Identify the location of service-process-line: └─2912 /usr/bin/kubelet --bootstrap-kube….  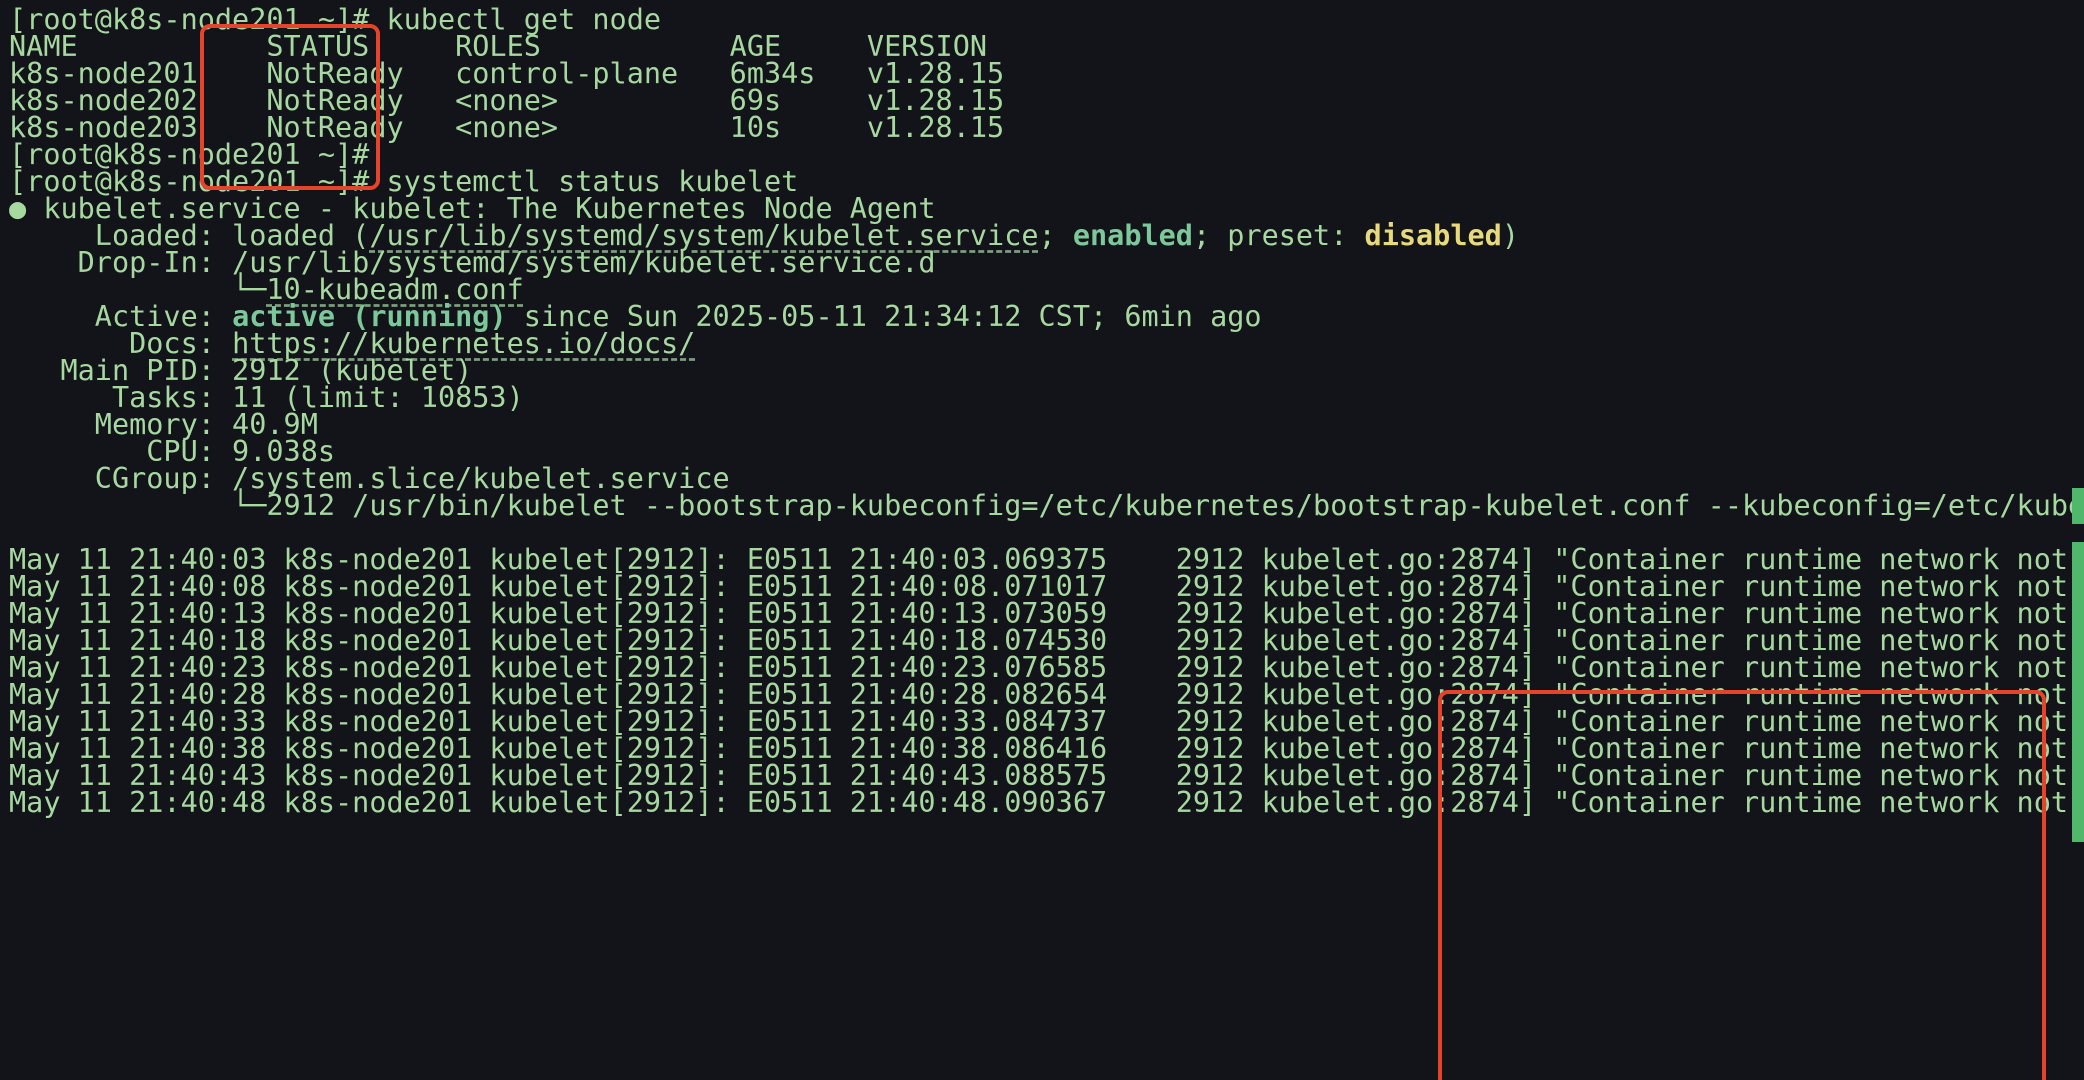
(1046, 505).